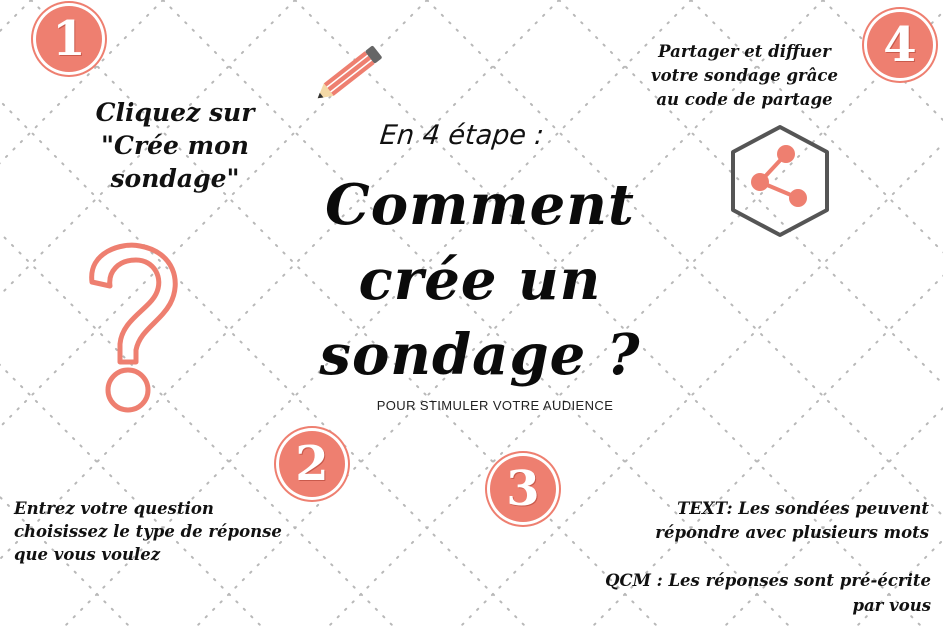 Image resolution: width=943 pixels, height=629 pixels. What do you see at coordinates (175, 112) in the screenshot?
I see `step-1-line-1: Cliquez sur` at bounding box center [175, 112].